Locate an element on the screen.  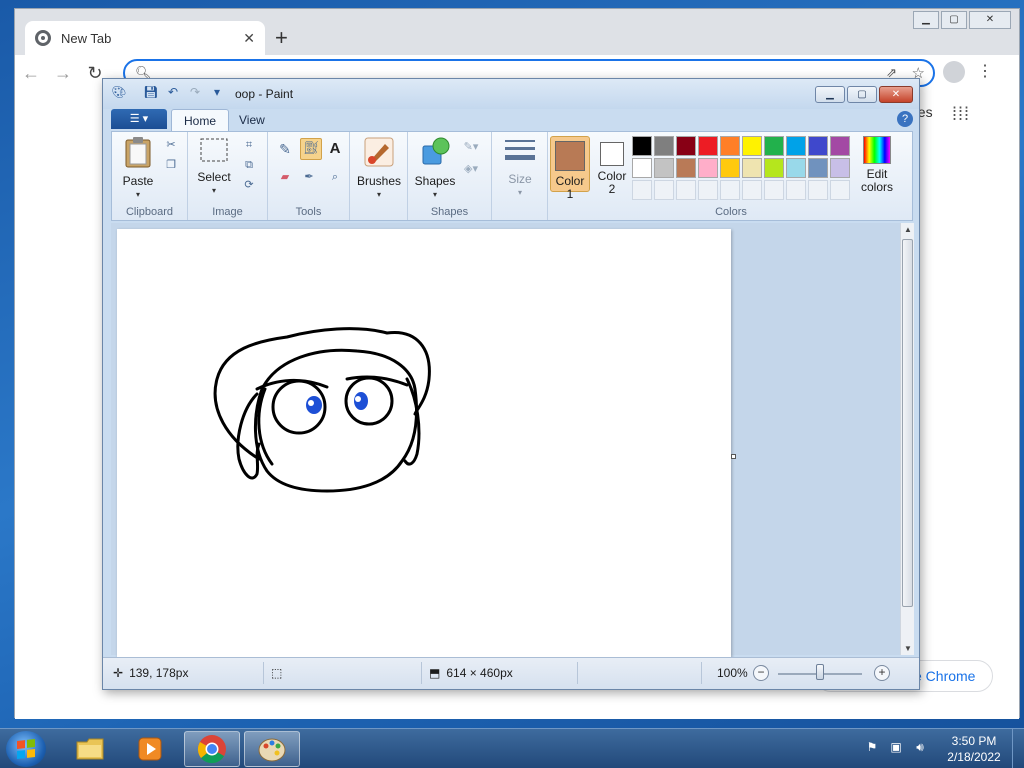
paste-button: Paste ▾ is located at coordinates (138, 168).